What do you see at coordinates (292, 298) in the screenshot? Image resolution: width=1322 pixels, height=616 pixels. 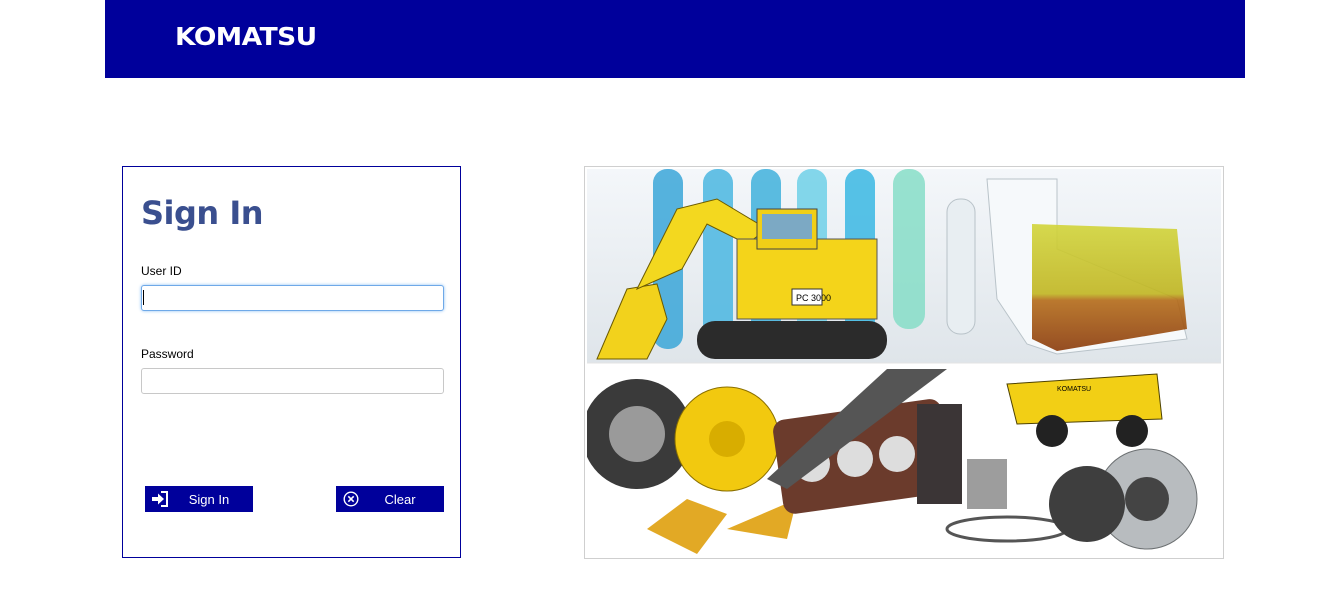 I see `user-id-input` at bounding box center [292, 298].